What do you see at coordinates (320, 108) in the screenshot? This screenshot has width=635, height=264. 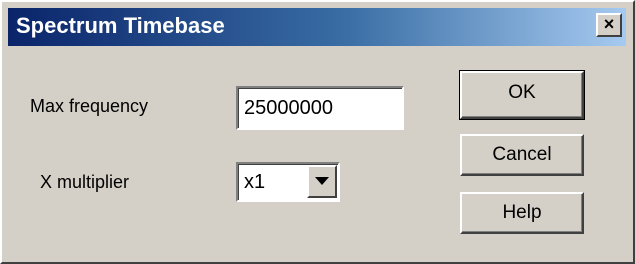 I see `max-frequency-input` at bounding box center [320, 108].